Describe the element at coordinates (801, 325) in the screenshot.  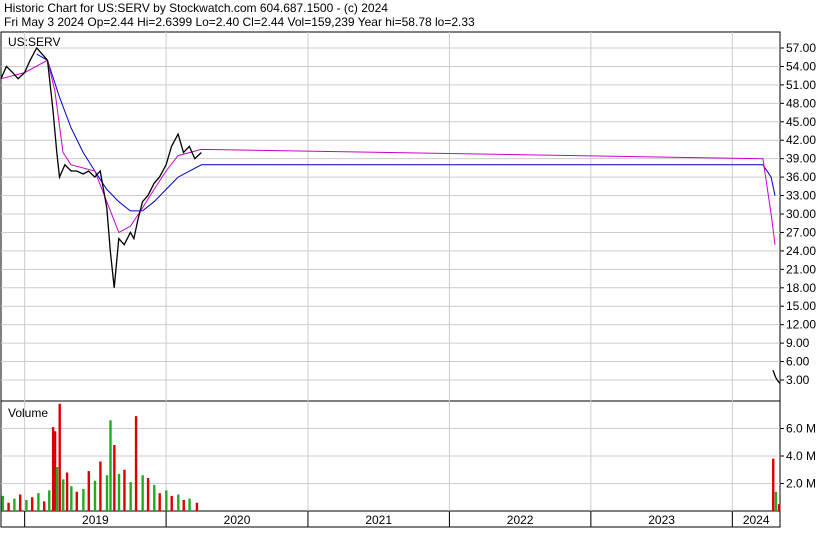
I see `price-tick-label: 12.00` at that location.